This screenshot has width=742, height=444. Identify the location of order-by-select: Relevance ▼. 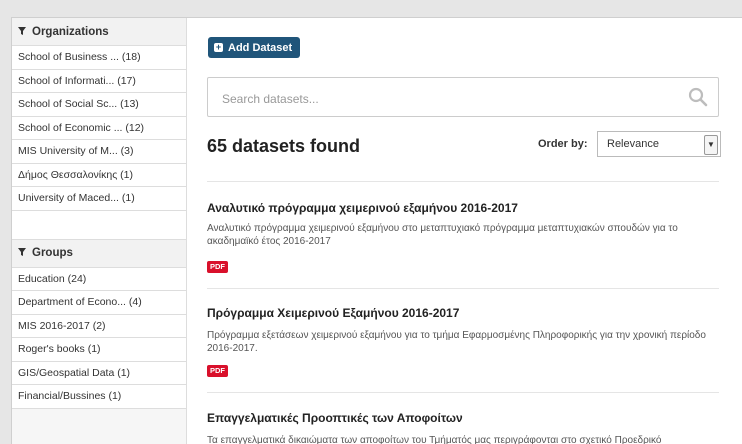
(659, 144).